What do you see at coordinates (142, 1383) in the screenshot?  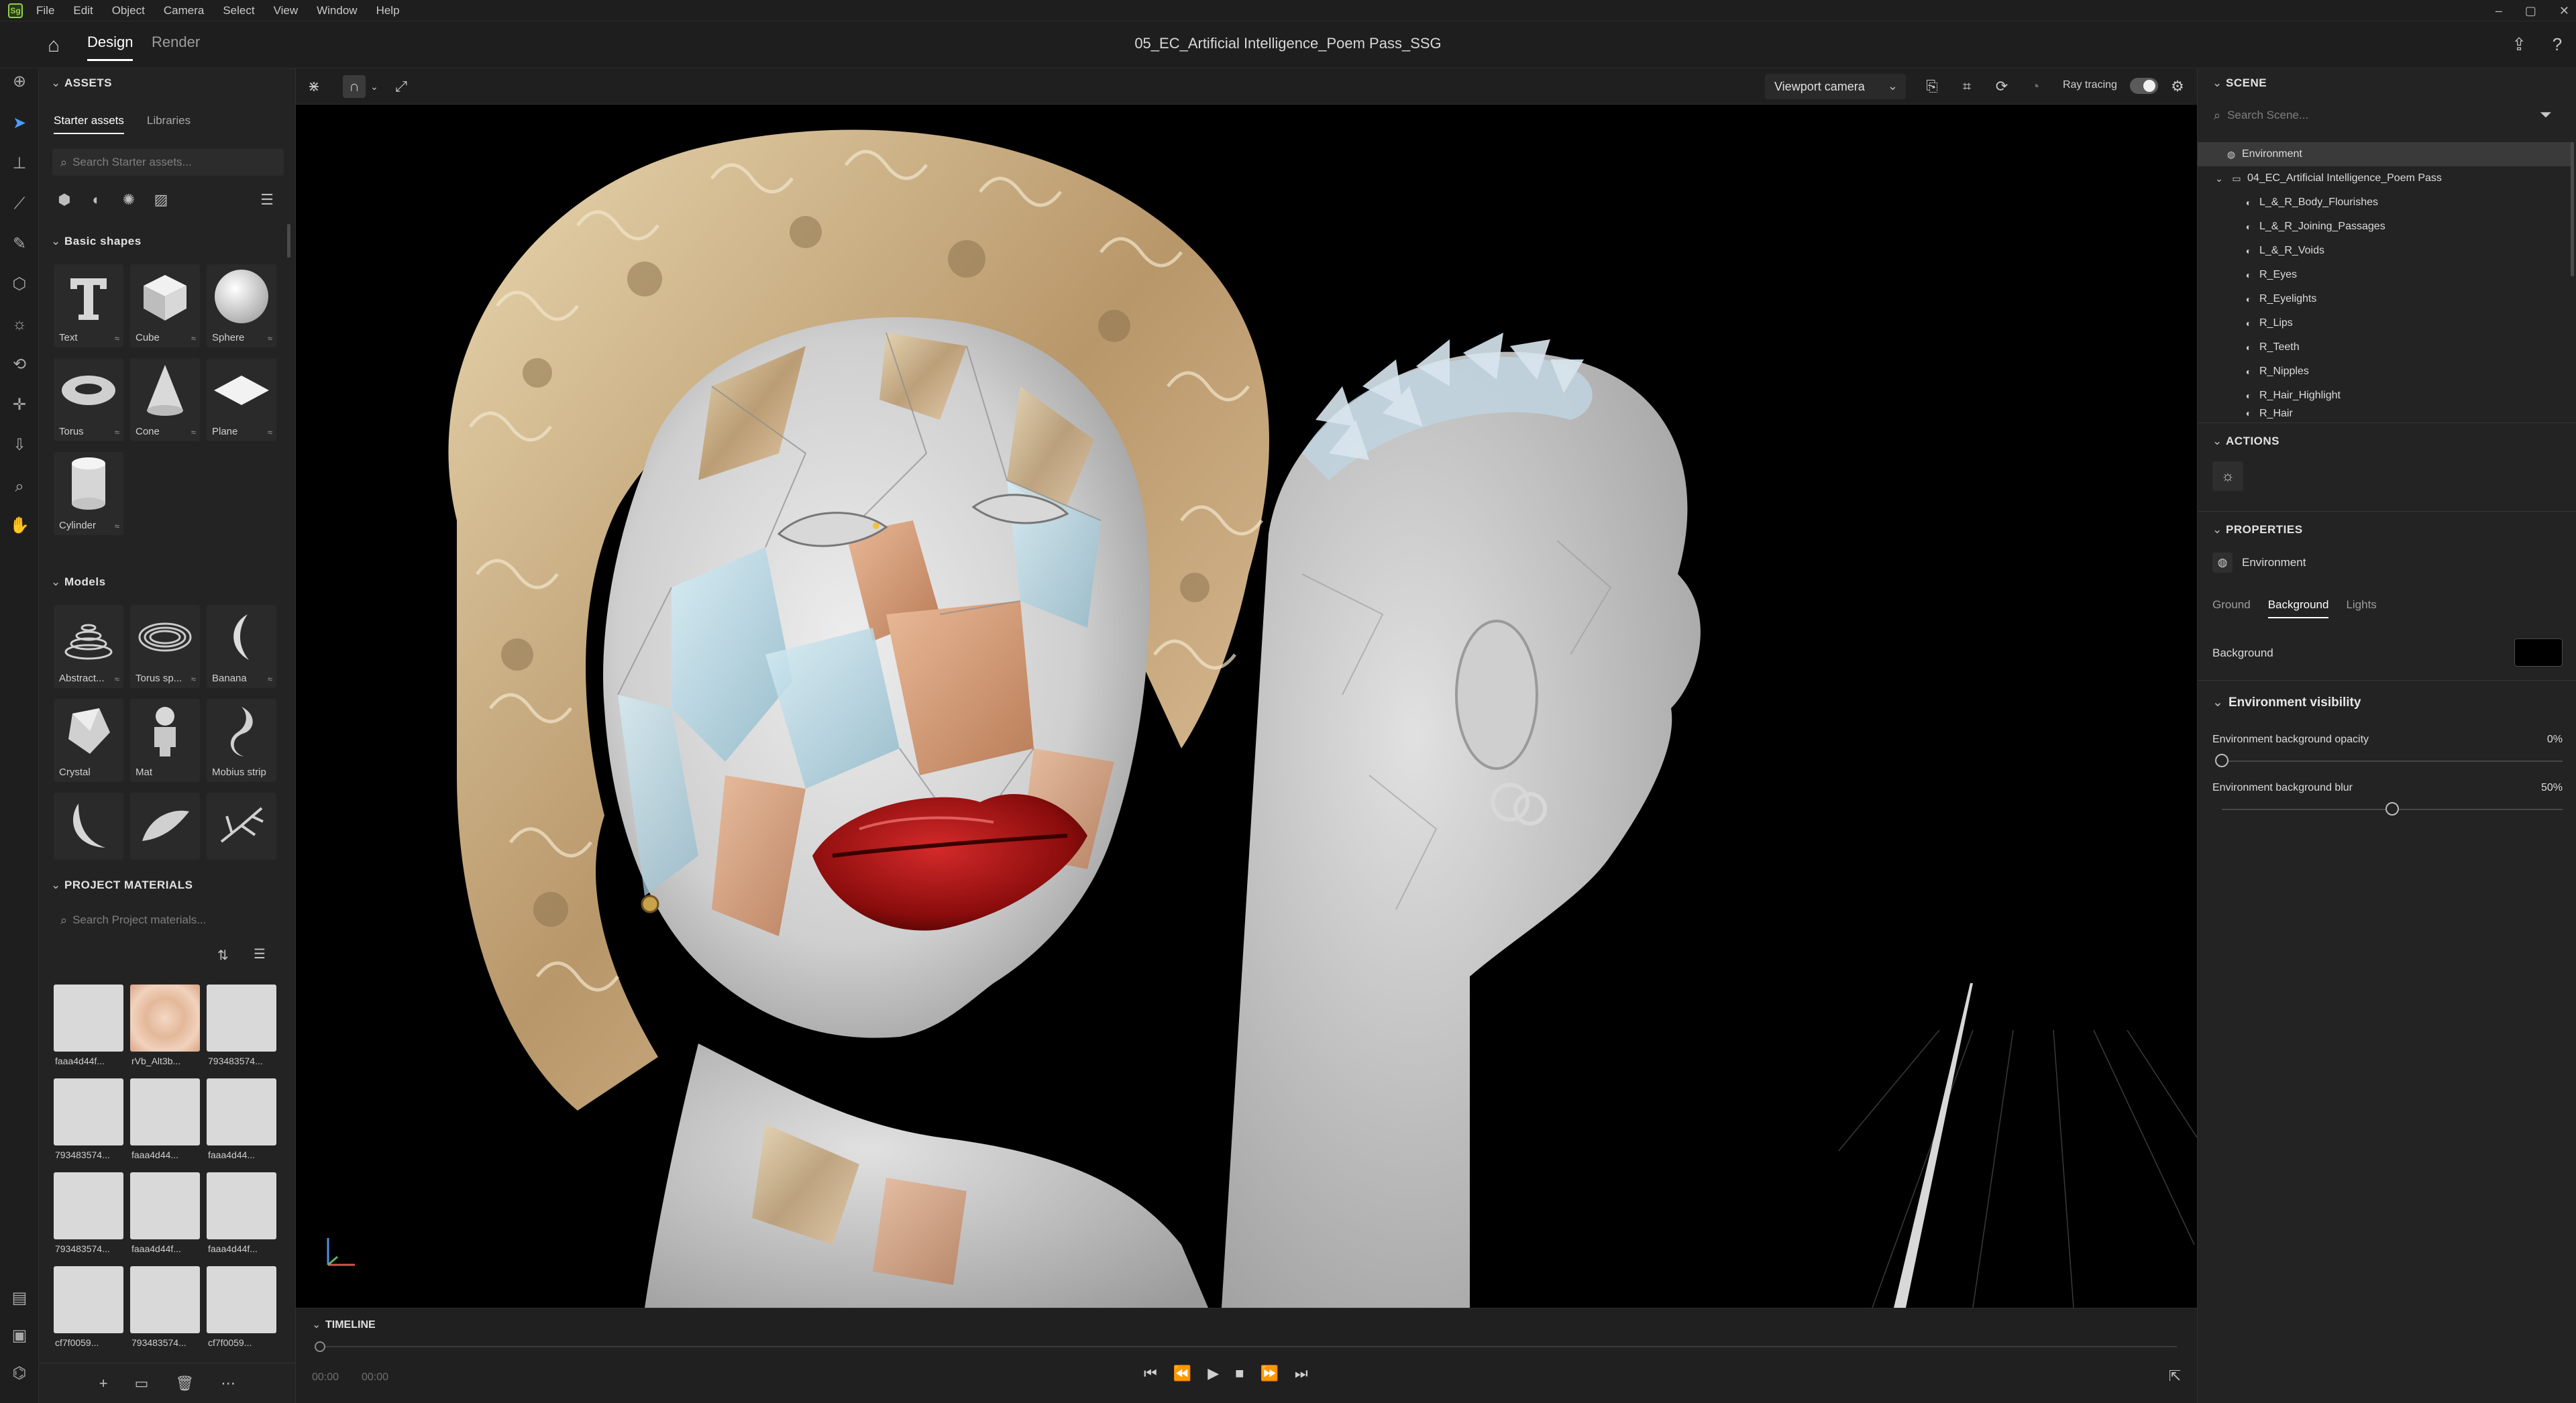 I see `folder-icon: ▭` at bounding box center [142, 1383].